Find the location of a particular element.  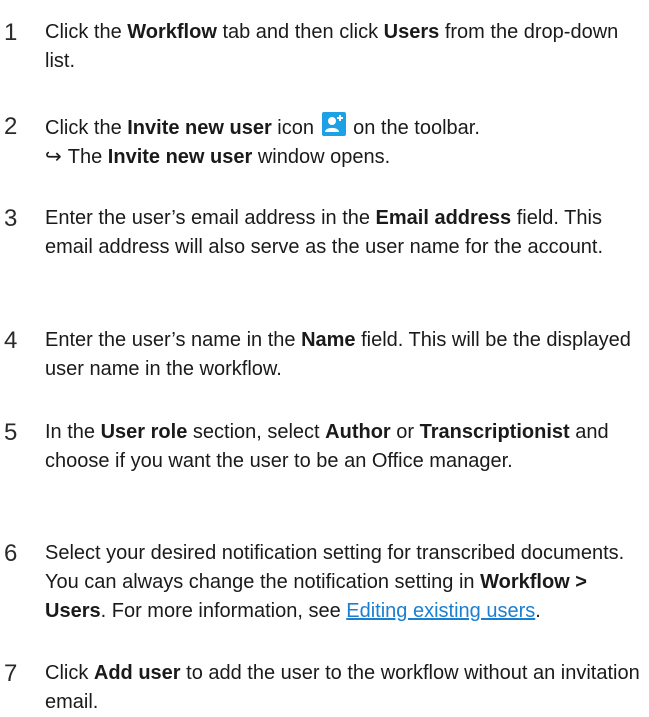

text-segment: tab and then click is located at coordinates (300, 32).